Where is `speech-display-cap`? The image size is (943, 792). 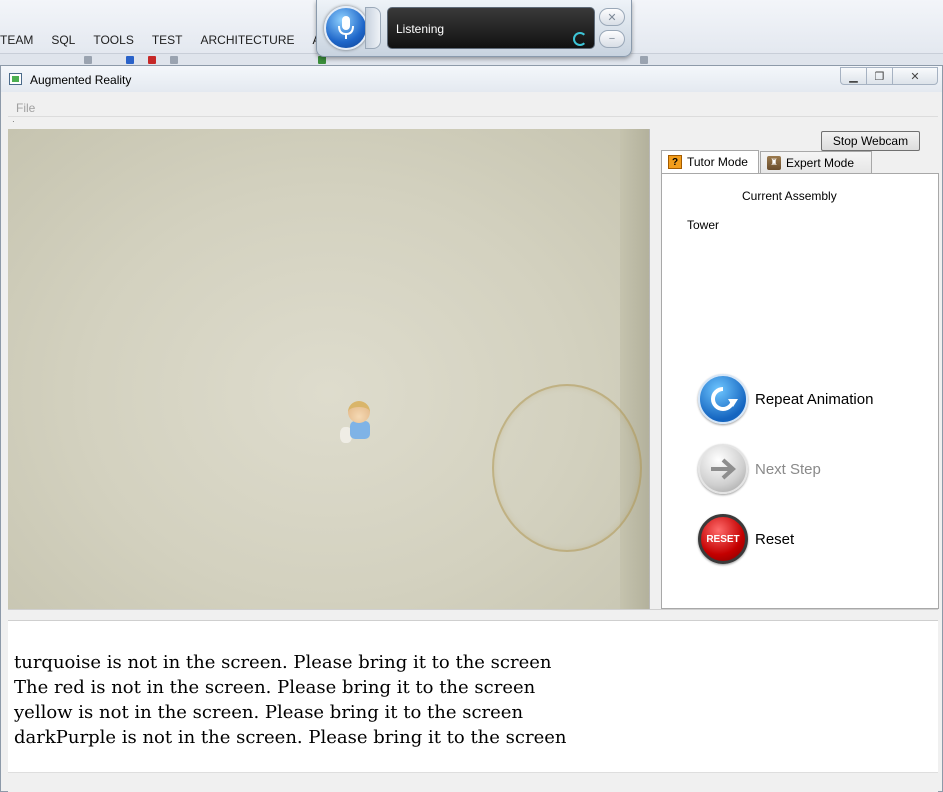 speech-display-cap is located at coordinates (373, 28).